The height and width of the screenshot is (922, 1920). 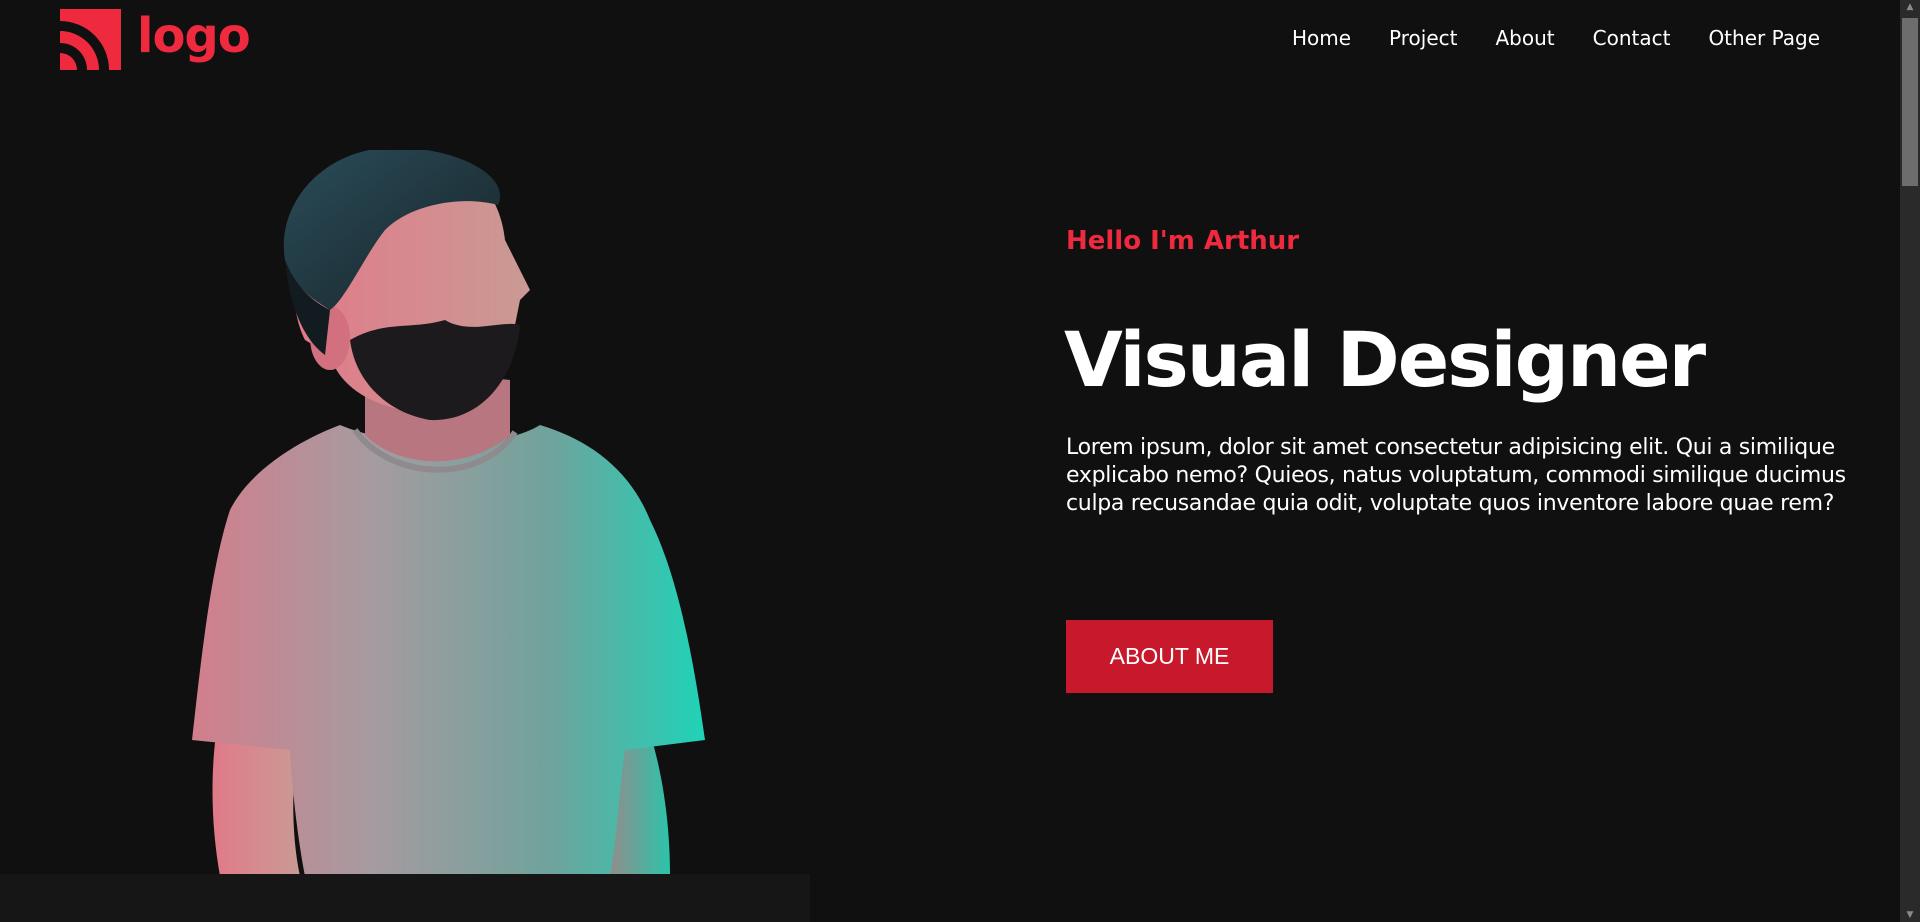 I want to click on logo-link: logo, so click(x=155, y=39).